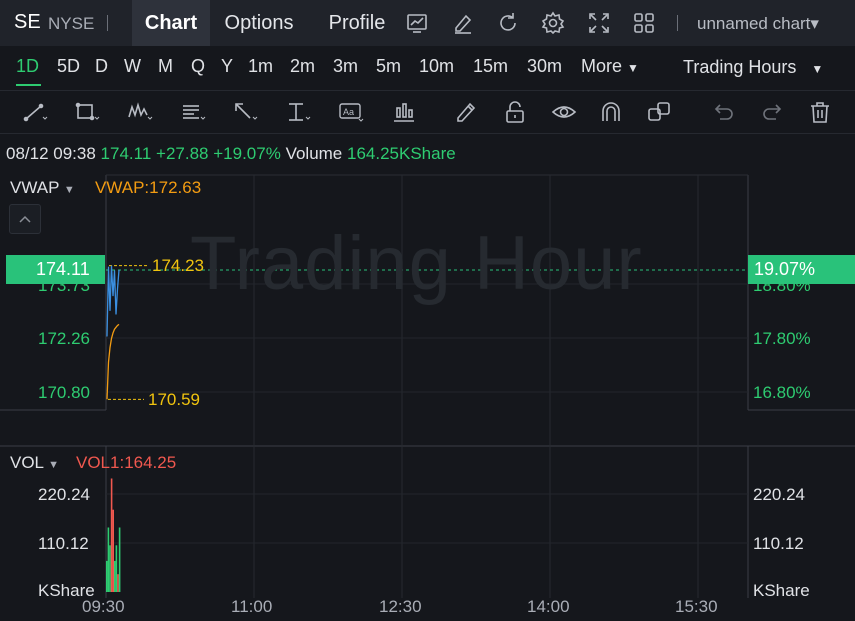 This screenshot has width=855, height=621. What do you see at coordinates (302, 66) in the screenshot?
I see `timeframe-2m: 2m` at bounding box center [302, 66].